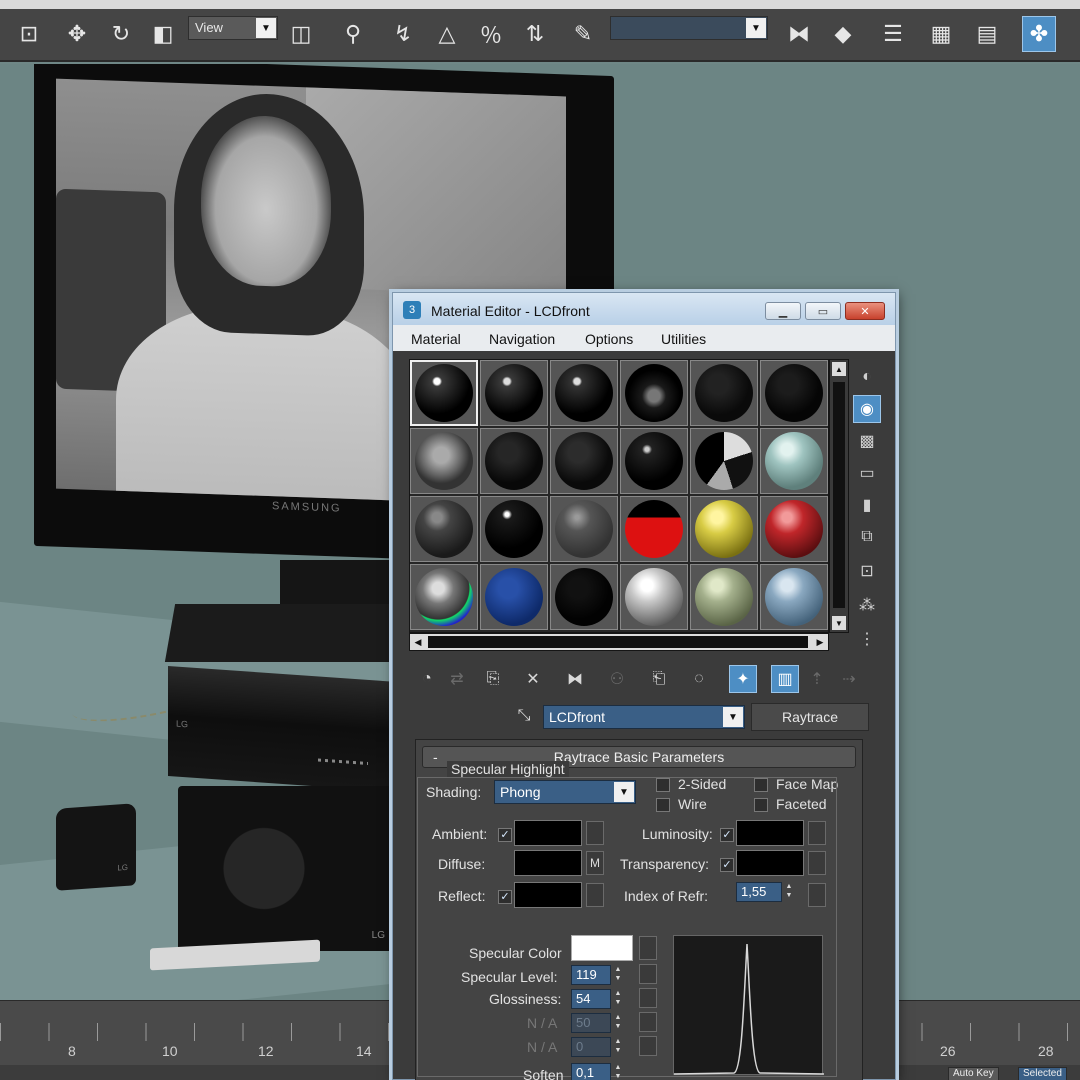  What do you see at coordinates (591, 975) in the screenshot?
I see `specular-level-input: 119` at bounding box center [591, 975].